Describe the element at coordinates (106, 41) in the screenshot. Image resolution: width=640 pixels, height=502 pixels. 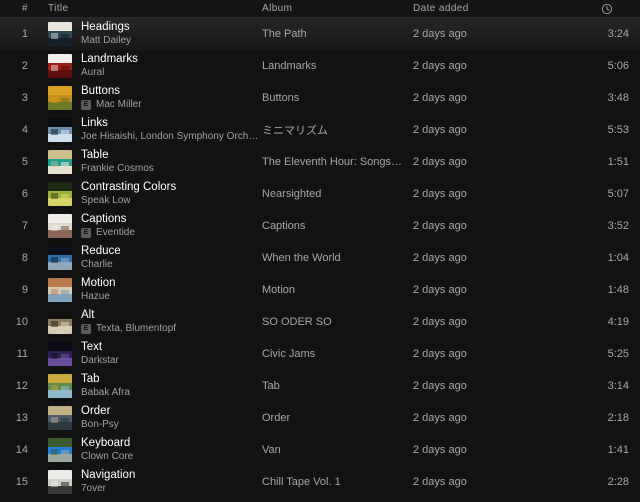
I see `track-artist: Matt Dailey` at that location.